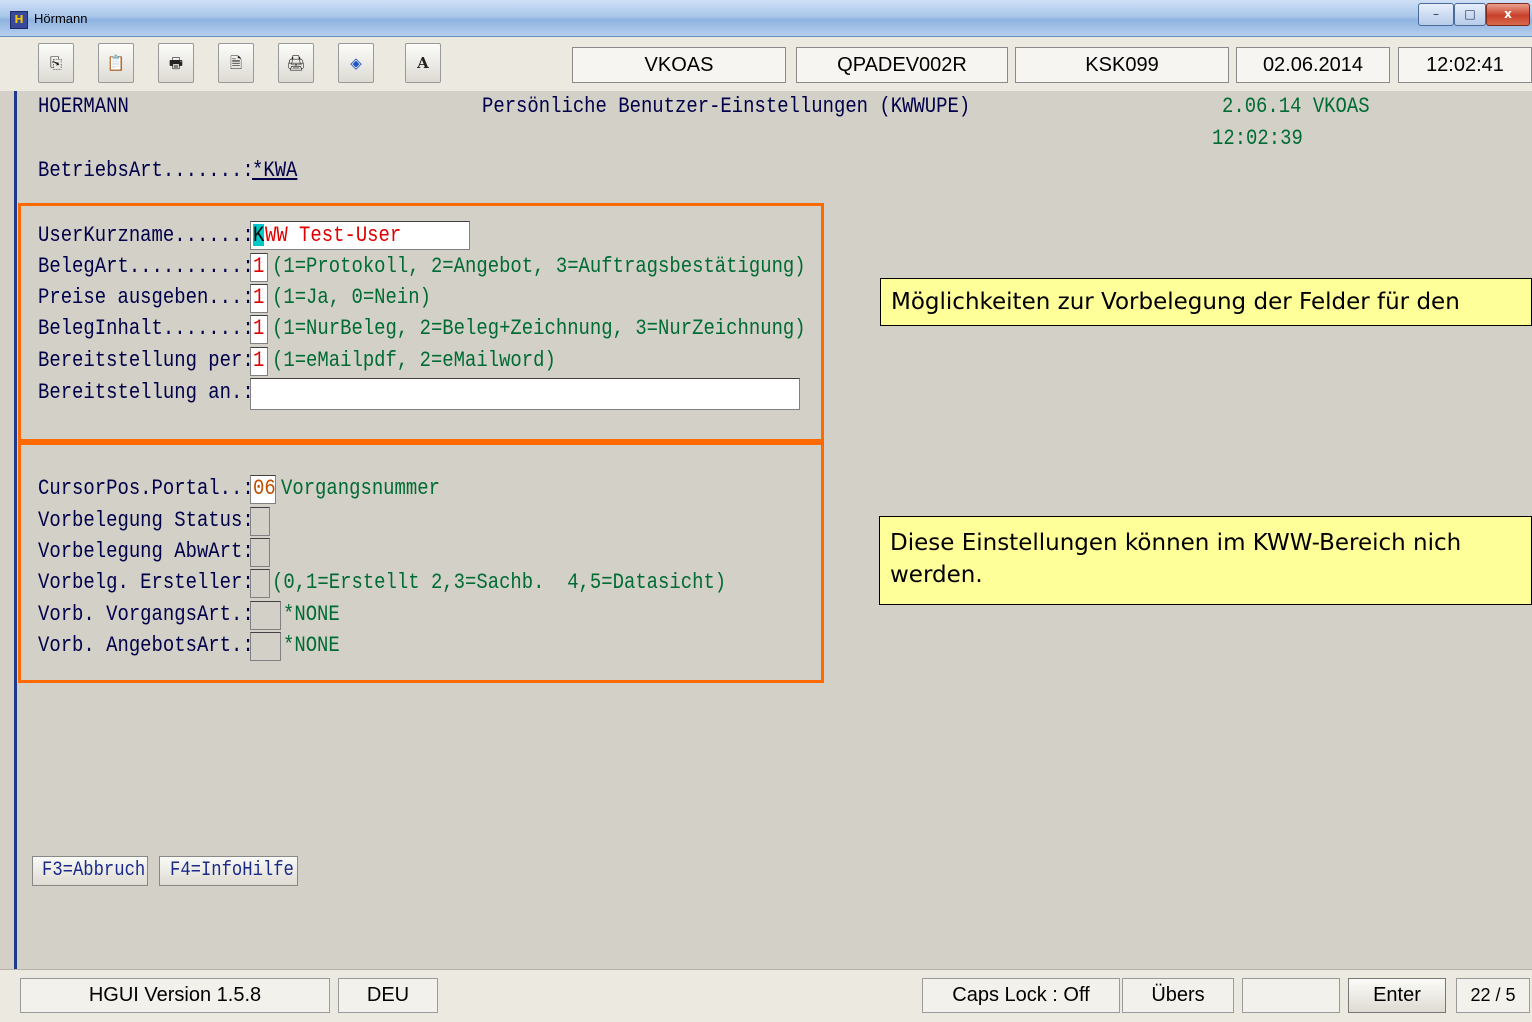  What do you see at coordinates (146, 551) in the screenshot?
I see `vorbelegung-abwart-label: Vorbelegung AbwArt:` at bounding box center [146, 551].